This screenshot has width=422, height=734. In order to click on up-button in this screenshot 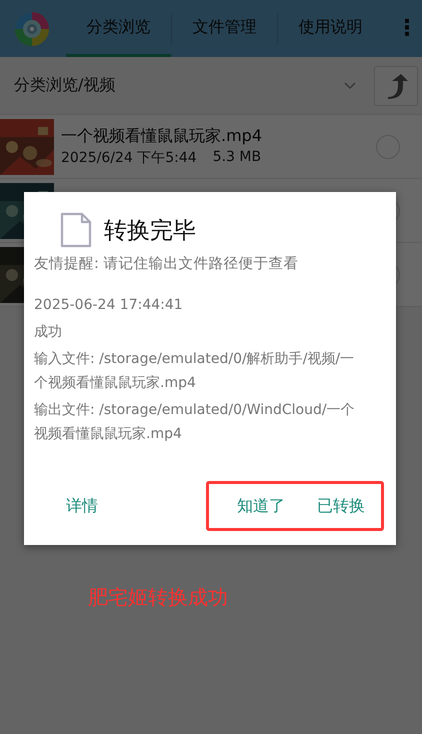, I will do `click(396, 86)`.